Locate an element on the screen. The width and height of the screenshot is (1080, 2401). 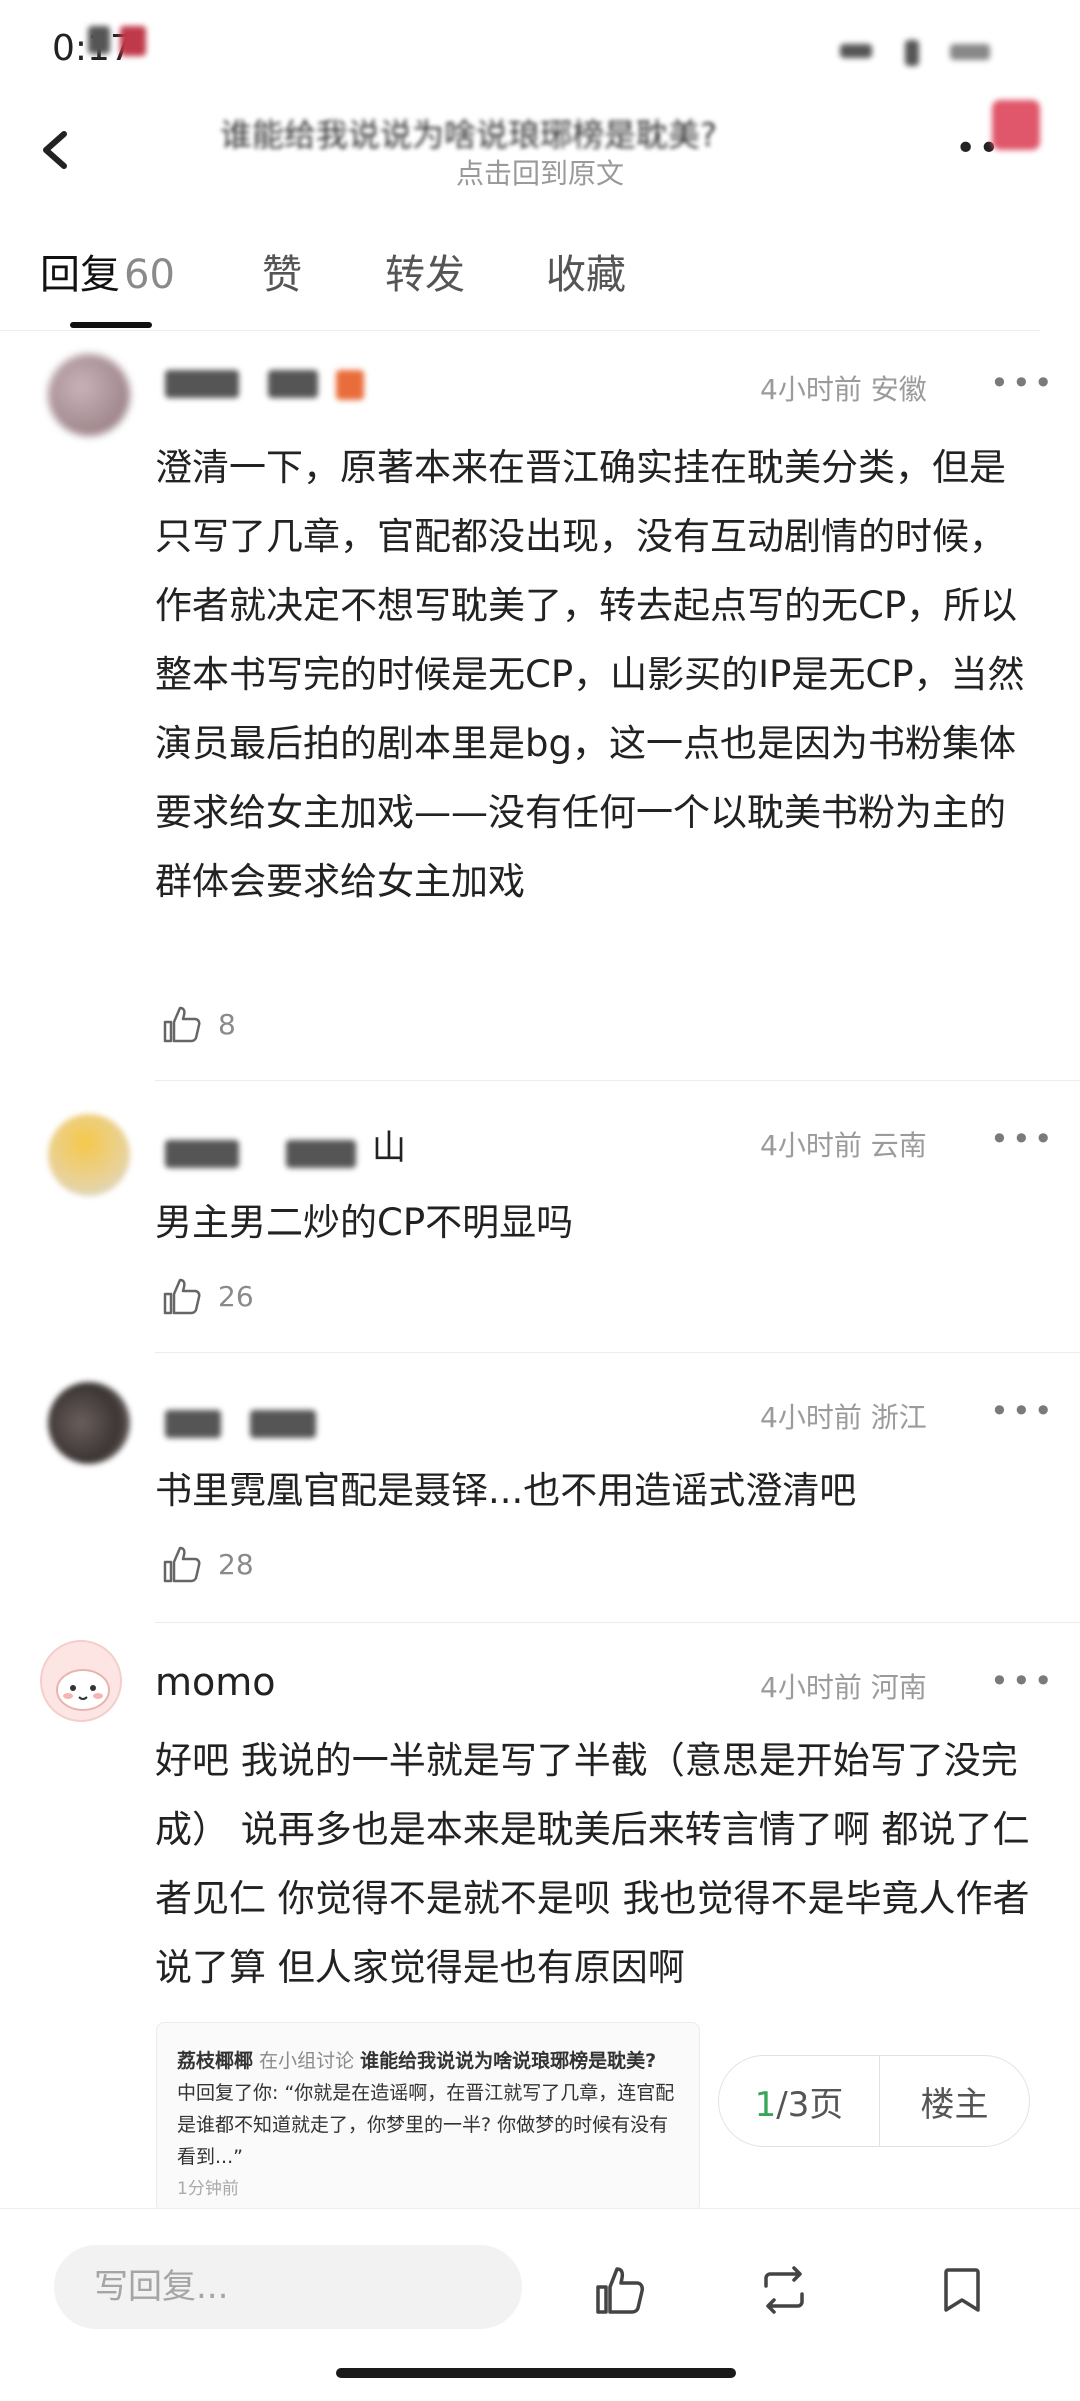
comment-location: 浙江 is located at coordinates (898, 1417).